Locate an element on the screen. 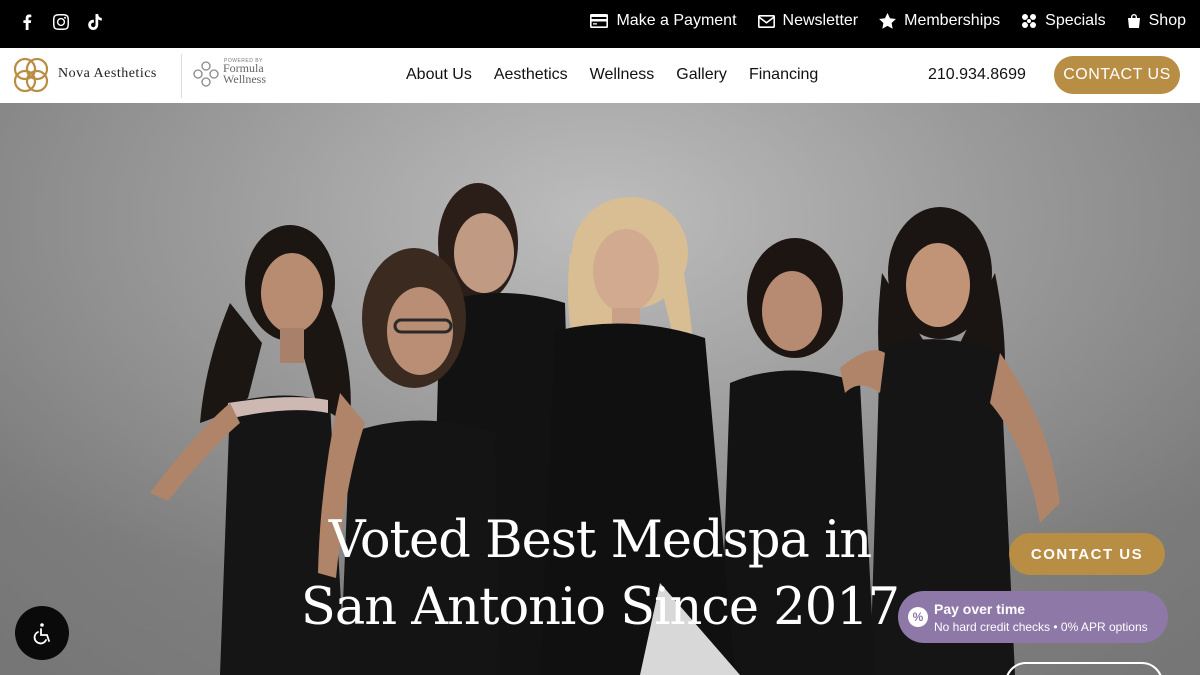 The height and width of the screenshot is (675, 1200). accessibility-icon is located at coordinates (41, 634).